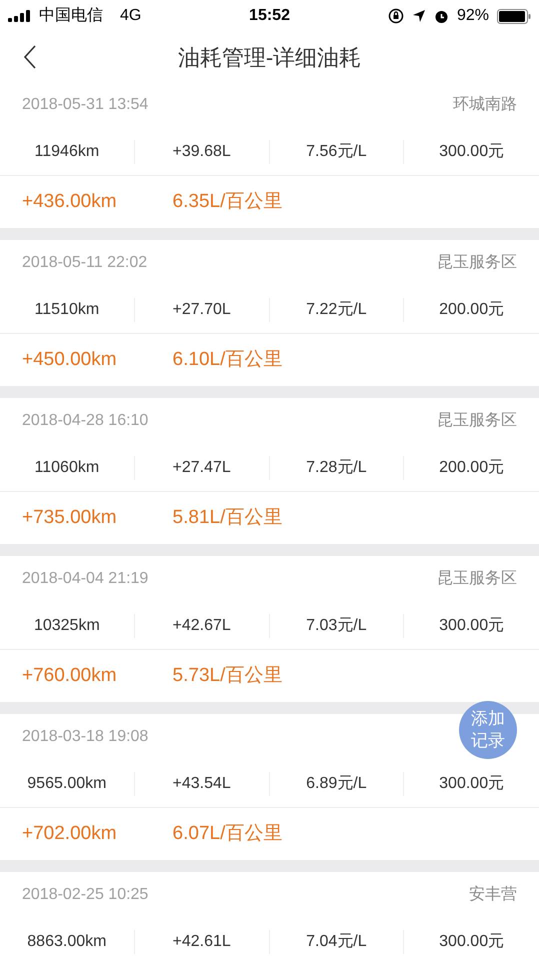  Describe the element at coordinates (66, 784) in the screenshot. I see `record-value: 9565.00km` at that location.